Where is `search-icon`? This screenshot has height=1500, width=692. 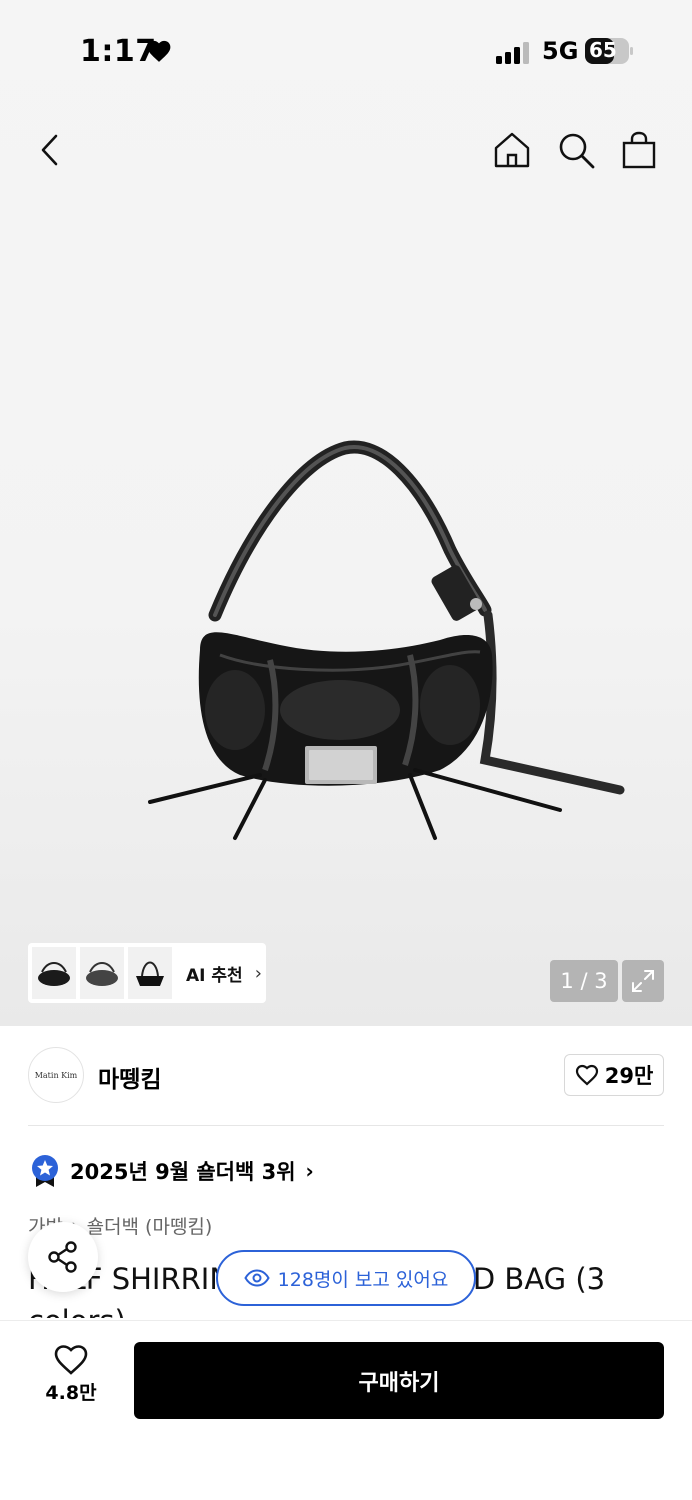 search-icon is located at coordinates (577, 151).